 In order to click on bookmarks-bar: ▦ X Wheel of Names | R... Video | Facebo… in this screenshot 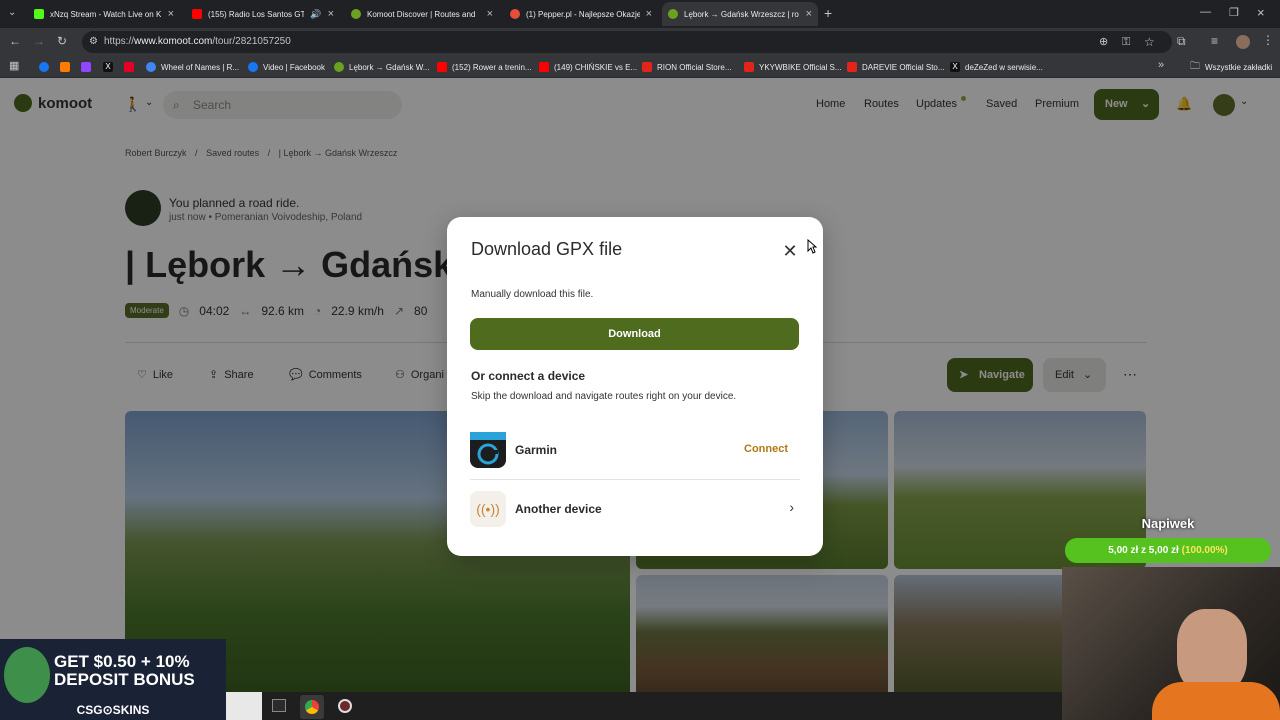, I will do `click(640, 67)`.